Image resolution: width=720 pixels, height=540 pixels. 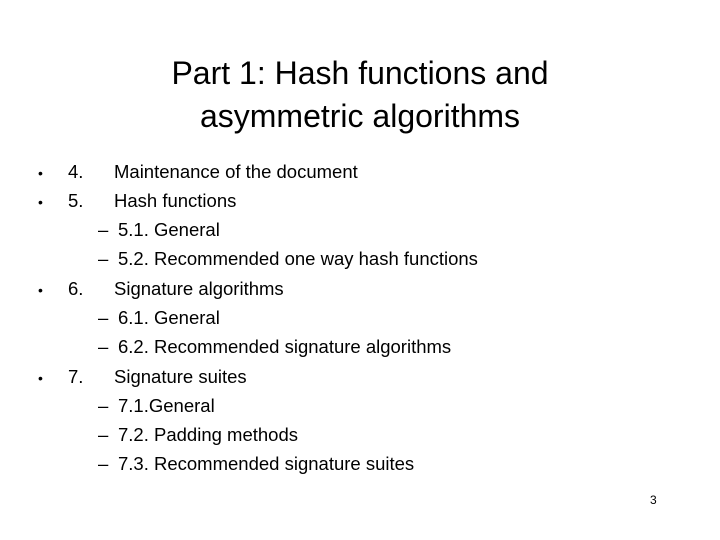 What do you see at coordinates (208, 434) in the screenshot?
I see `sub-list-item-label: 7.2. Padding methods` at bounding box center [208, 434].